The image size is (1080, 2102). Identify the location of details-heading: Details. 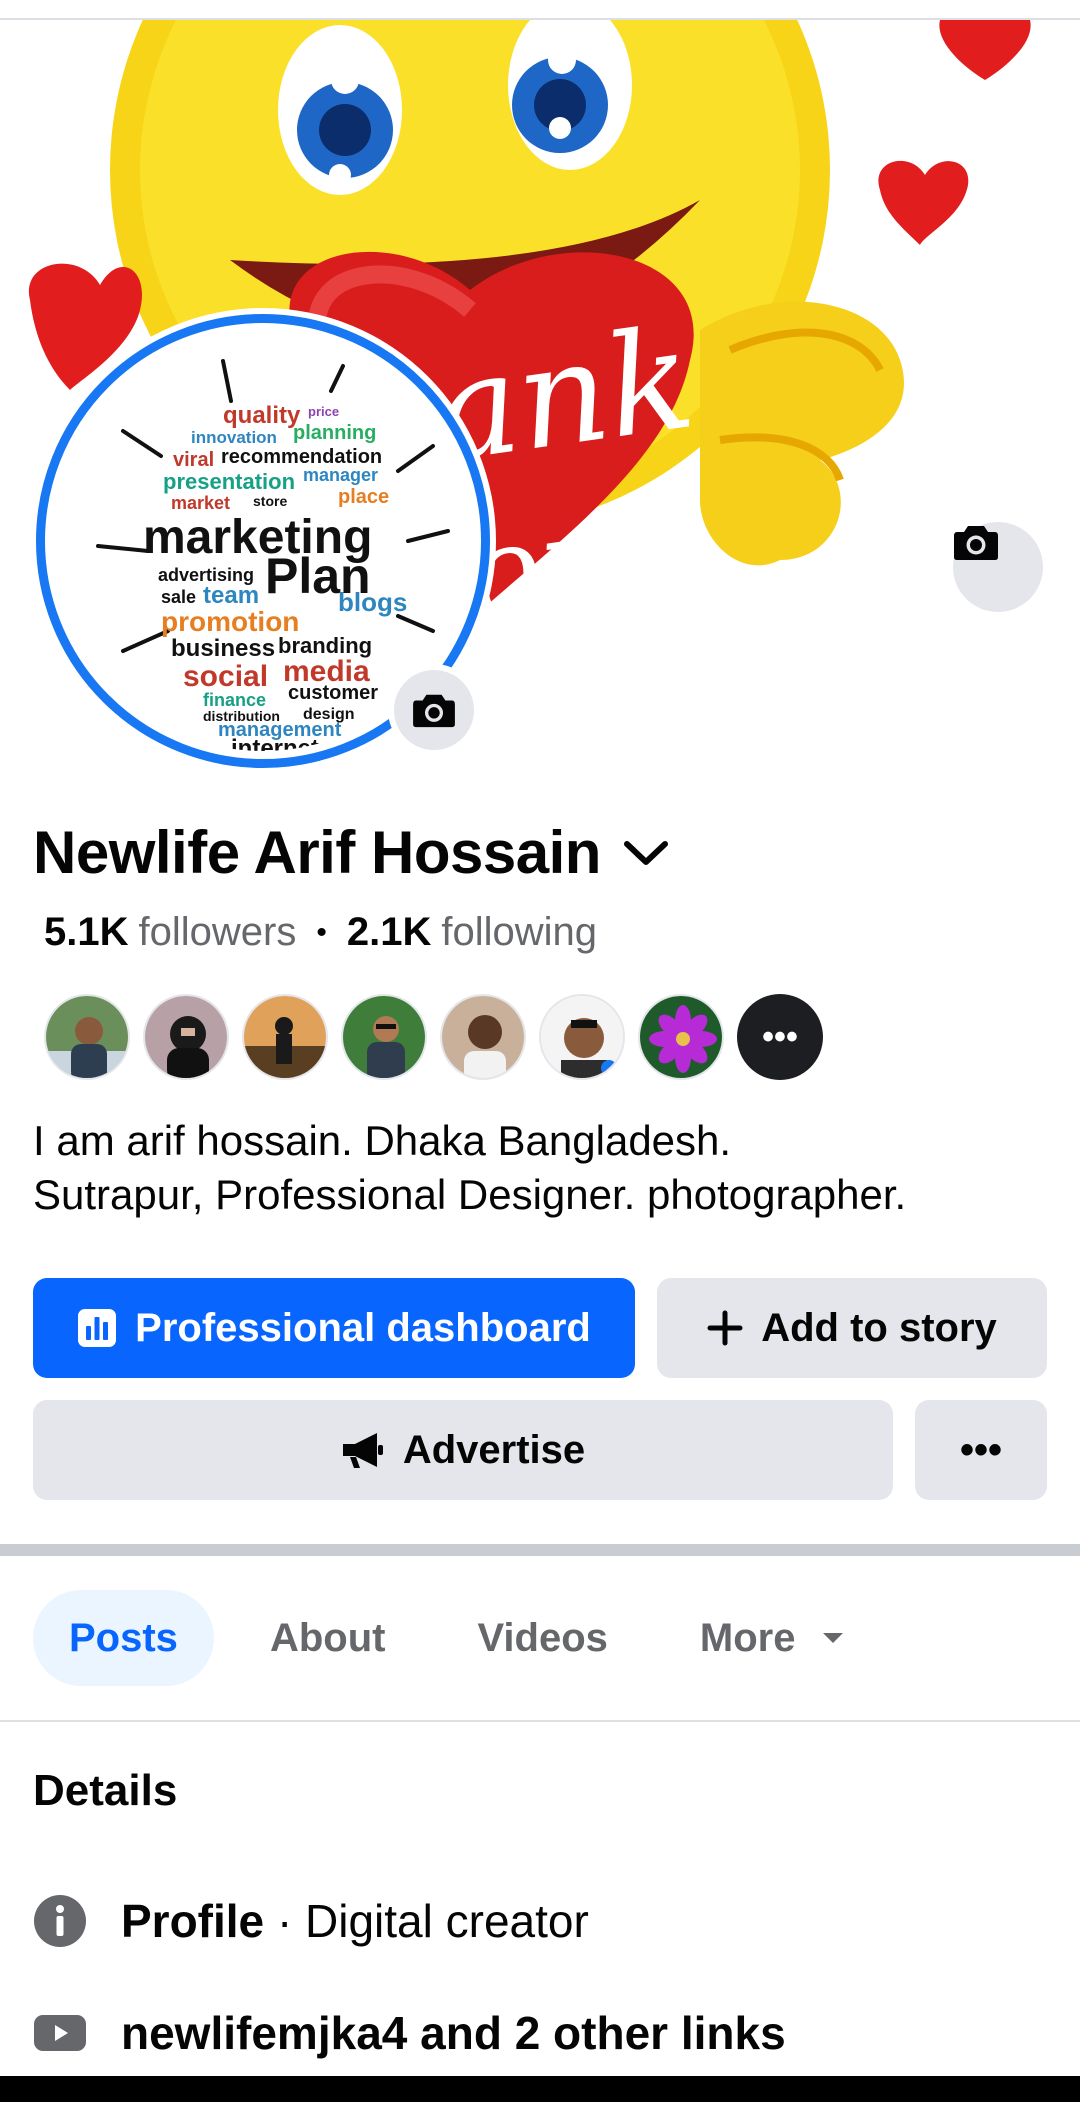
(105, 1790).